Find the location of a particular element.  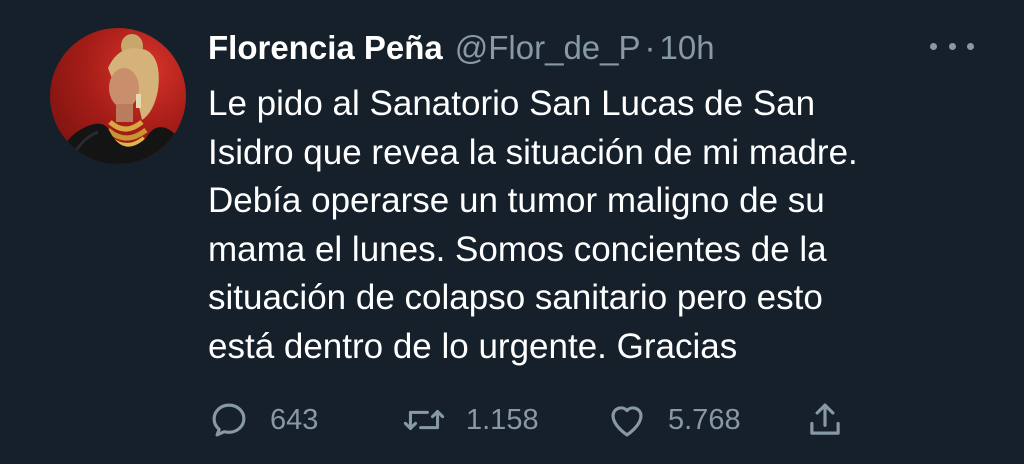

more-button is located at coordinates (952, 46).